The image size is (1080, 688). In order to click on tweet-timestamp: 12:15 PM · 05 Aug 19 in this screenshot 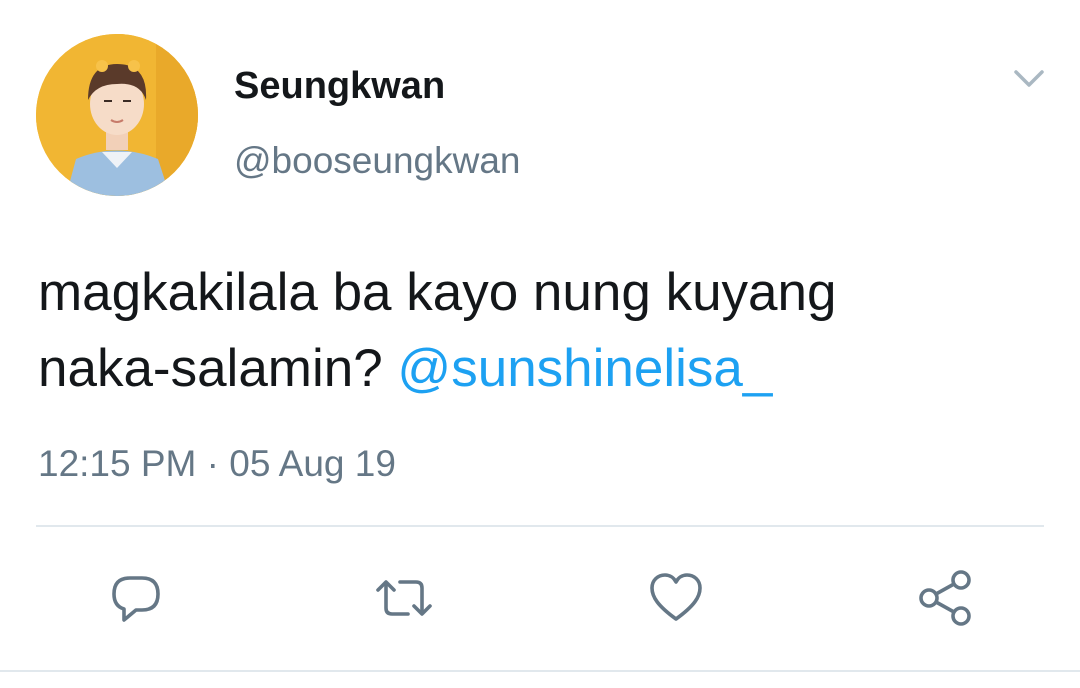, I will do `click(217, 464)`.